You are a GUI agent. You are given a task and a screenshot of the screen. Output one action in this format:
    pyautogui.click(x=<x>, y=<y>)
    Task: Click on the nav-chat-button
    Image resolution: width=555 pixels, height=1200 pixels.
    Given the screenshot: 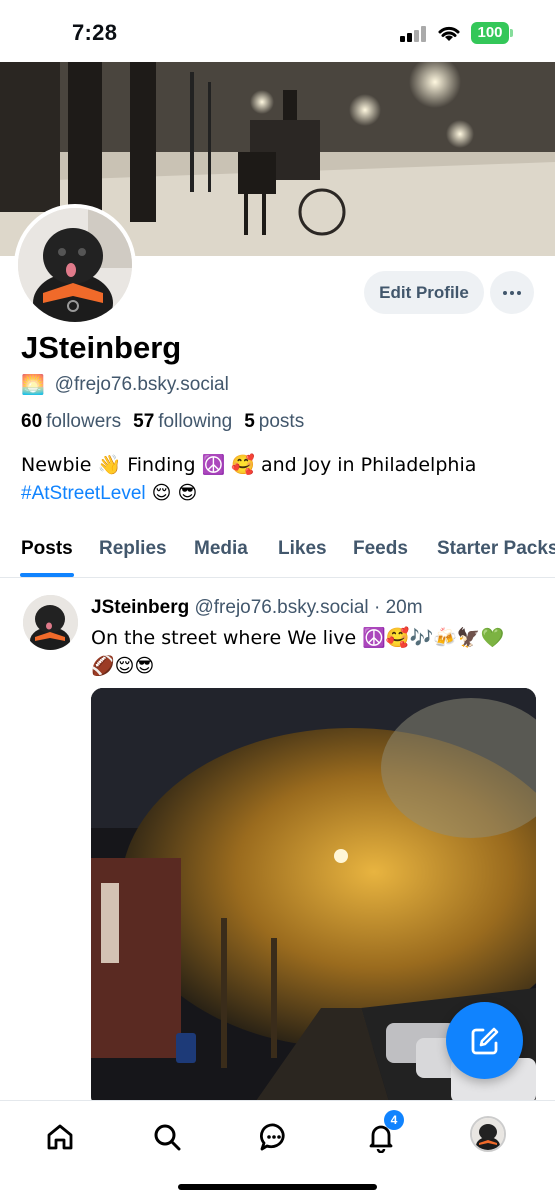 What is the action you would take?
    pyautogui.click(x=274, y=1137)
    